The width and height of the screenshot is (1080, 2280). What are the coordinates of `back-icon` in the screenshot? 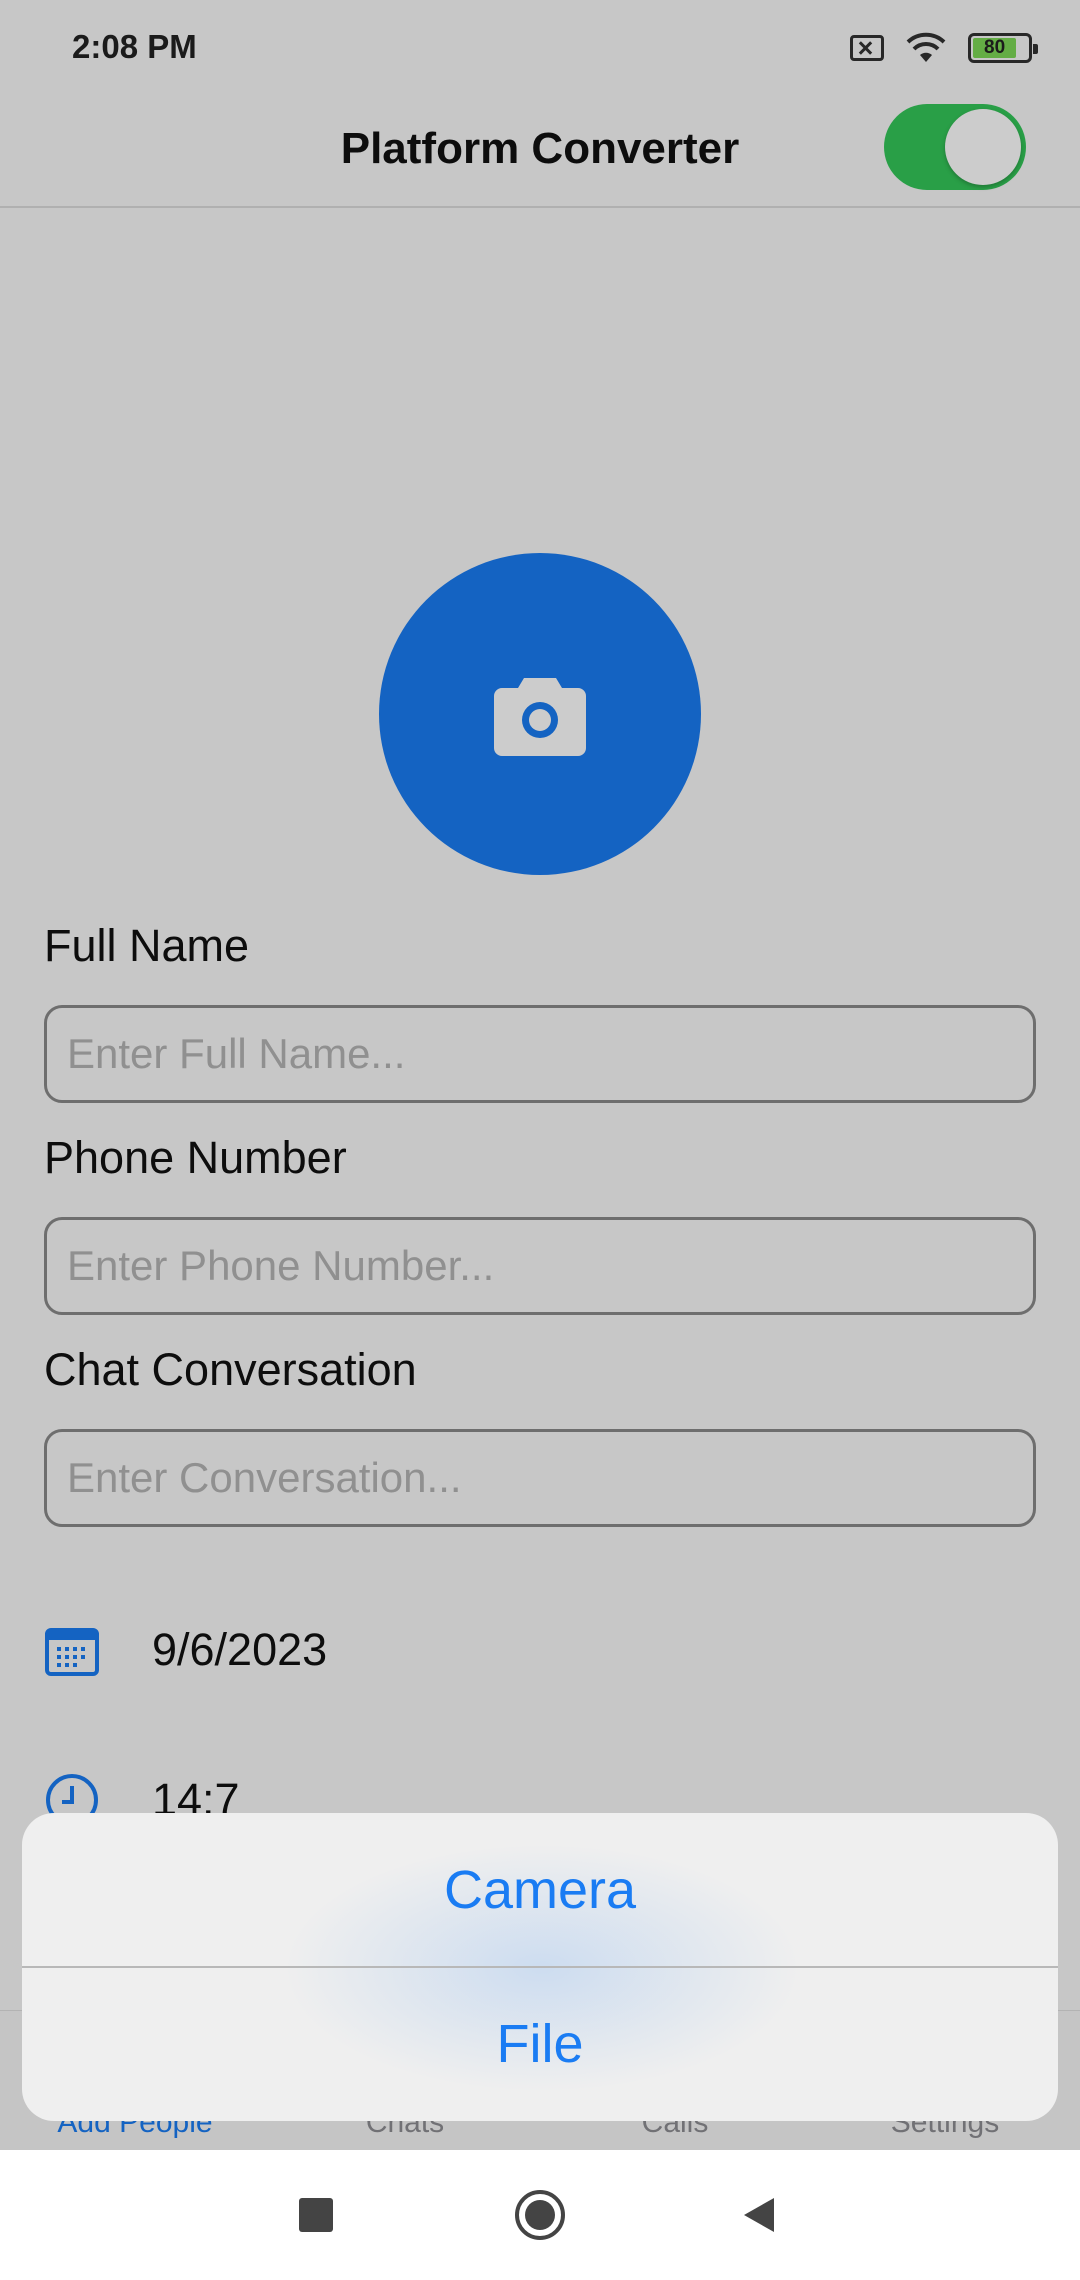 It's located at (759, 2215).